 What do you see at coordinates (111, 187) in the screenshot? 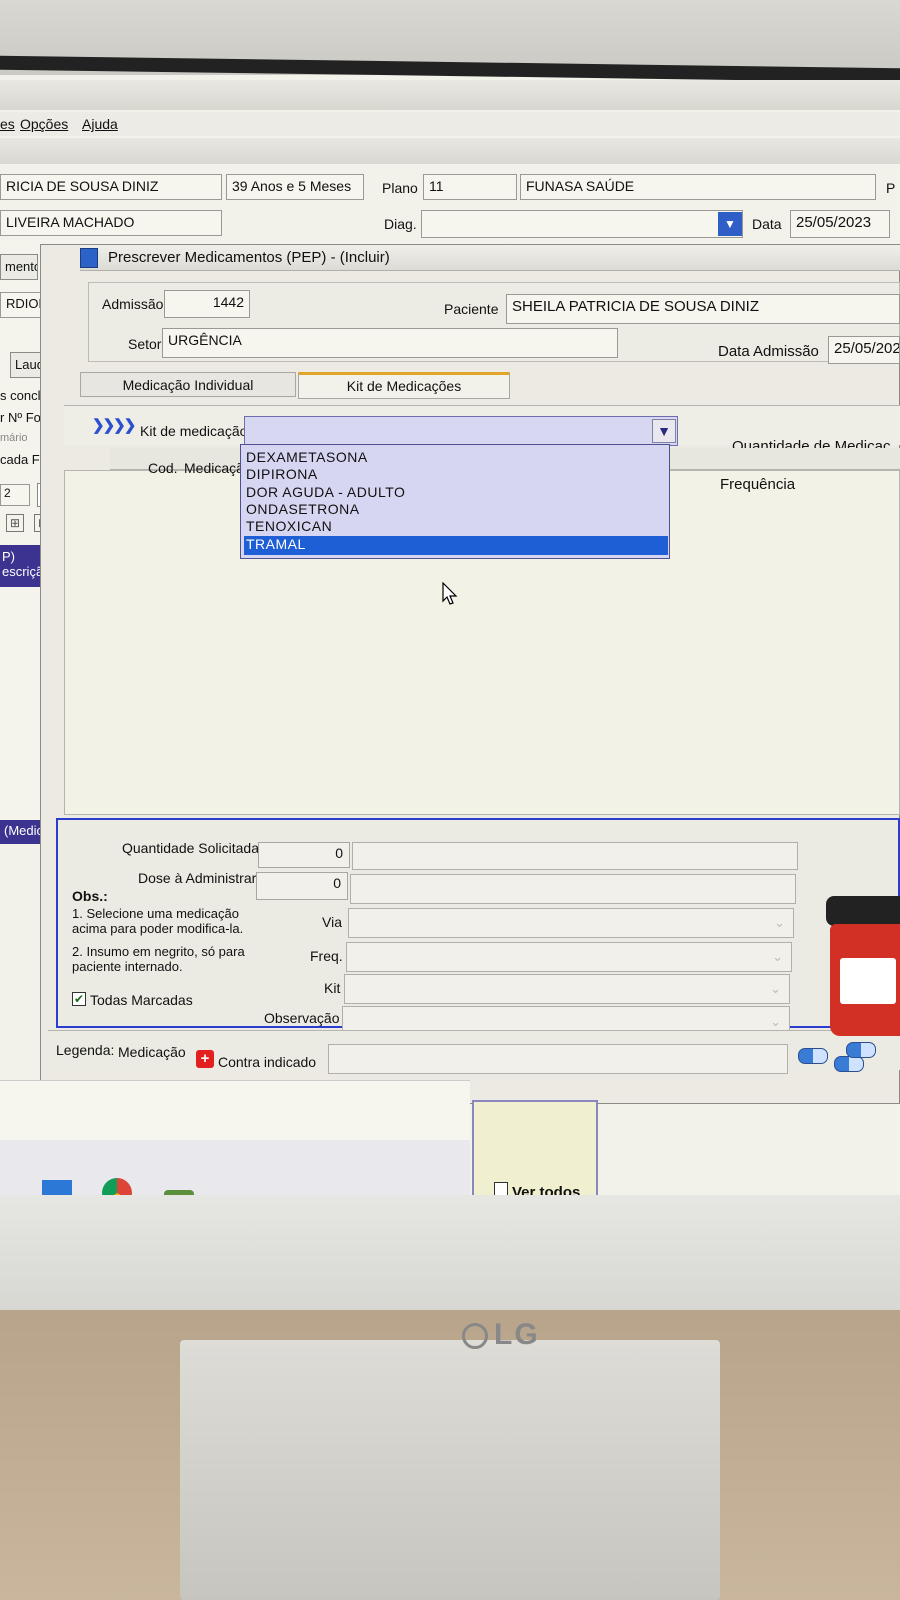
I see `patient-name-field: RICIA DE SOUSA DINIZ` at bounding box center [111, 187].